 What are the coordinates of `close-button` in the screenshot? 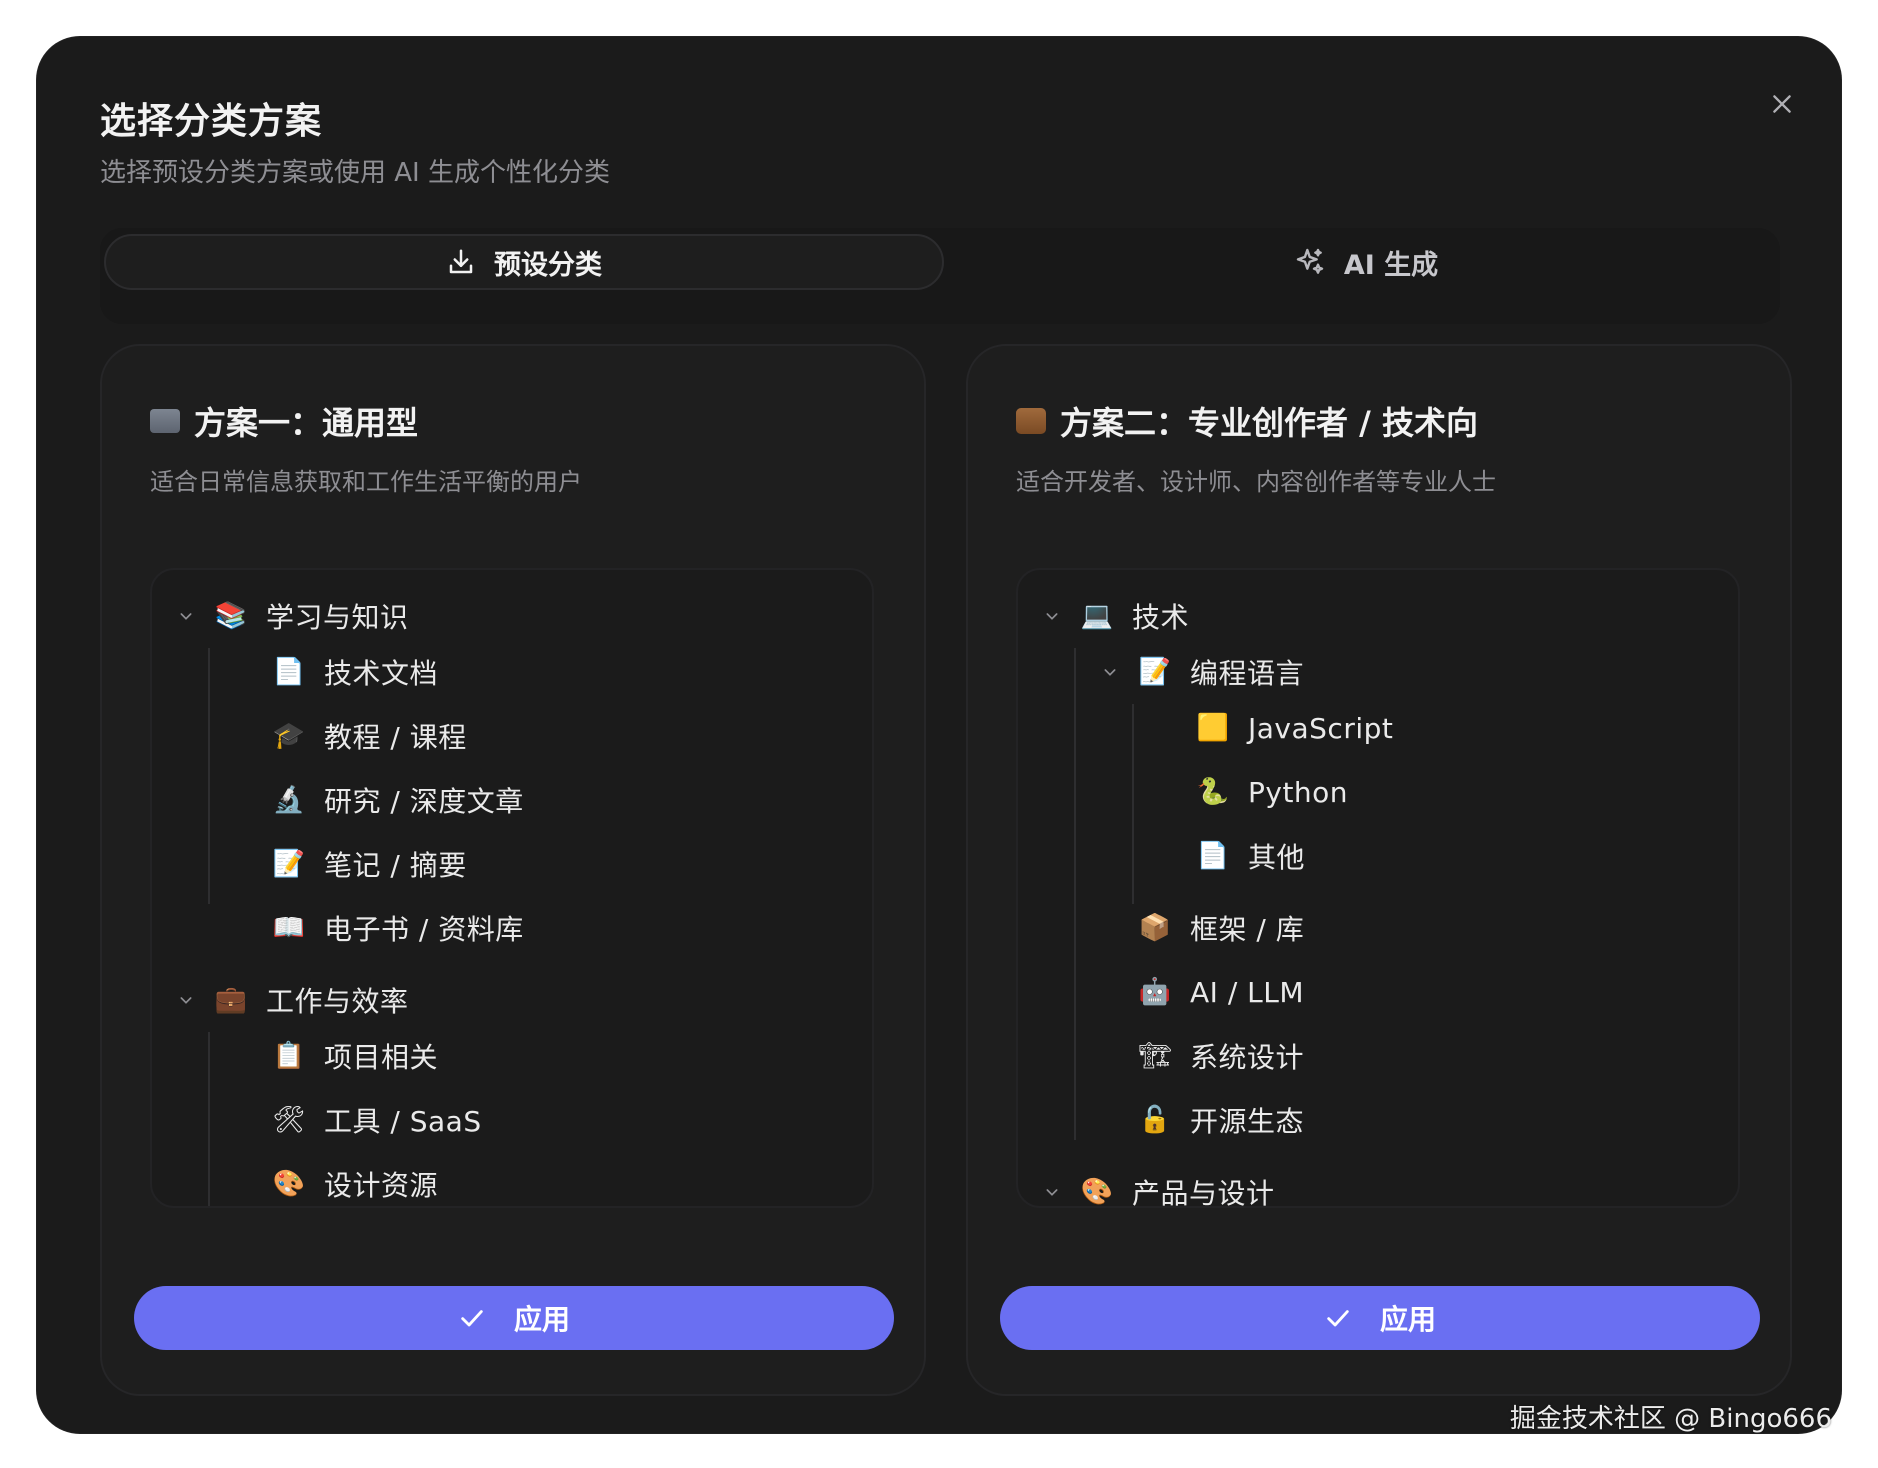 It's located at (1782, 104).